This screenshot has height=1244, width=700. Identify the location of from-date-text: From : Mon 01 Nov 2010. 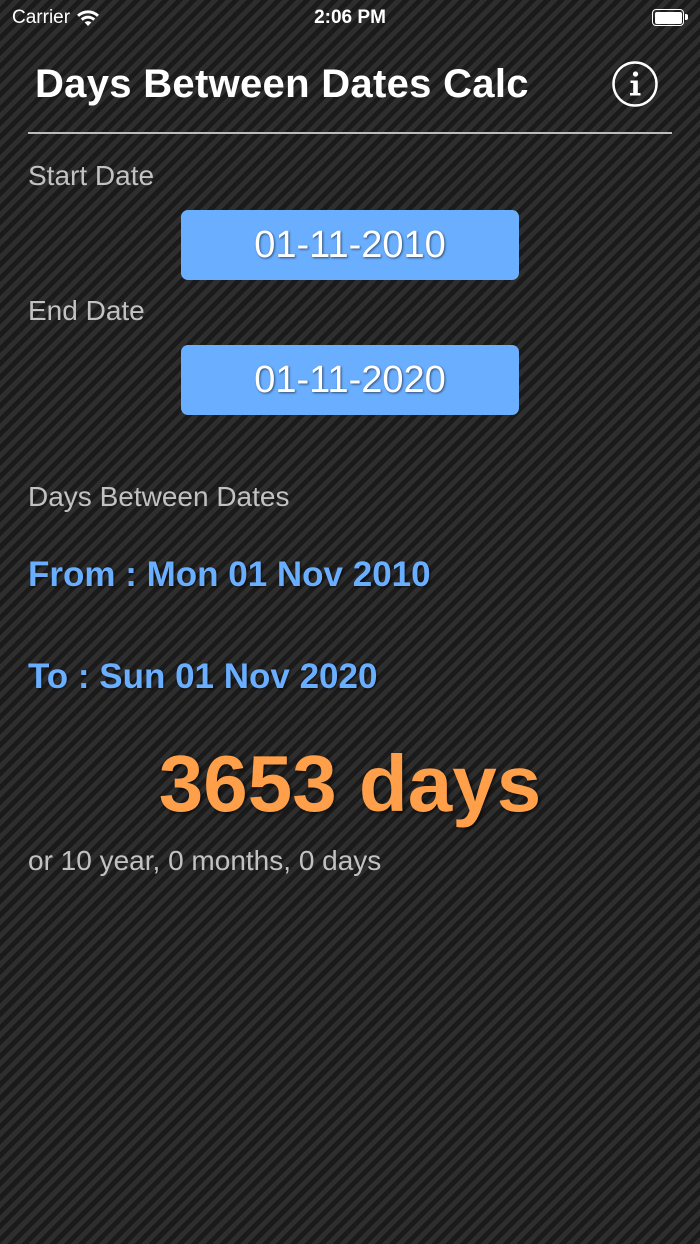
(229, 574).